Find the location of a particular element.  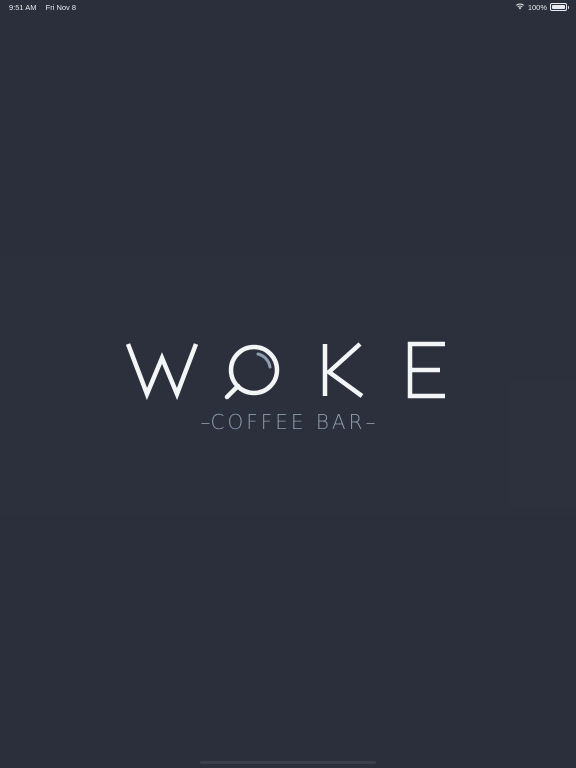

home-indicator is located at coordinates (288, 762).